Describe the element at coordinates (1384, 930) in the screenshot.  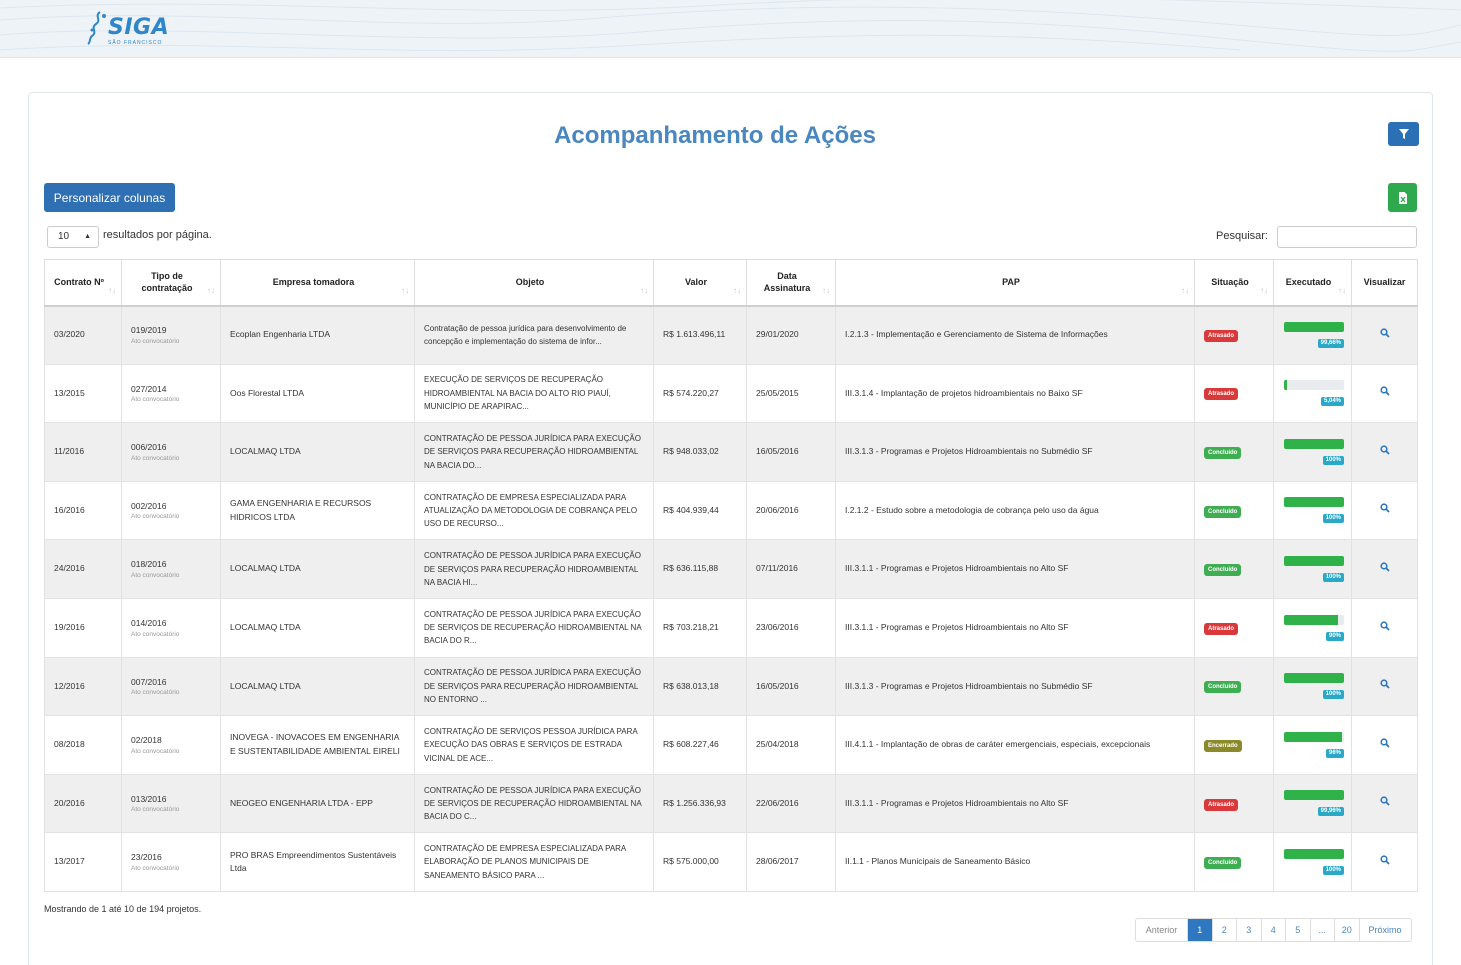
I see `next-page-button: Próximo` at that location.